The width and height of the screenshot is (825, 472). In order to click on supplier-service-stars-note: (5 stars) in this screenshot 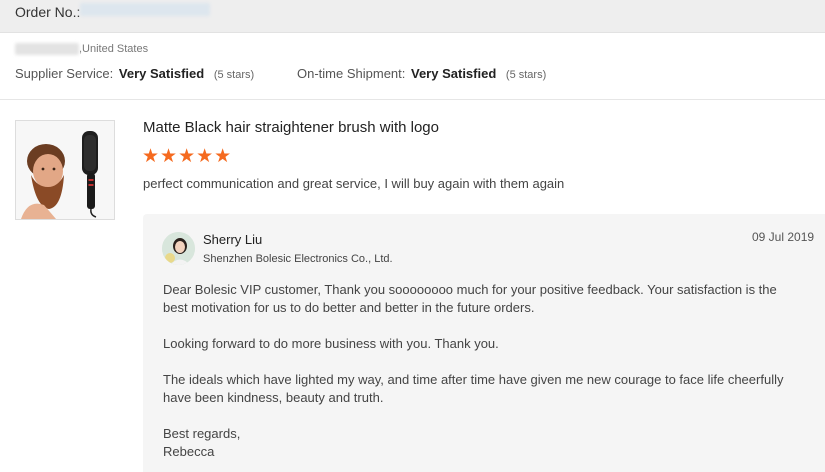, I will do `click(234, 75)`.